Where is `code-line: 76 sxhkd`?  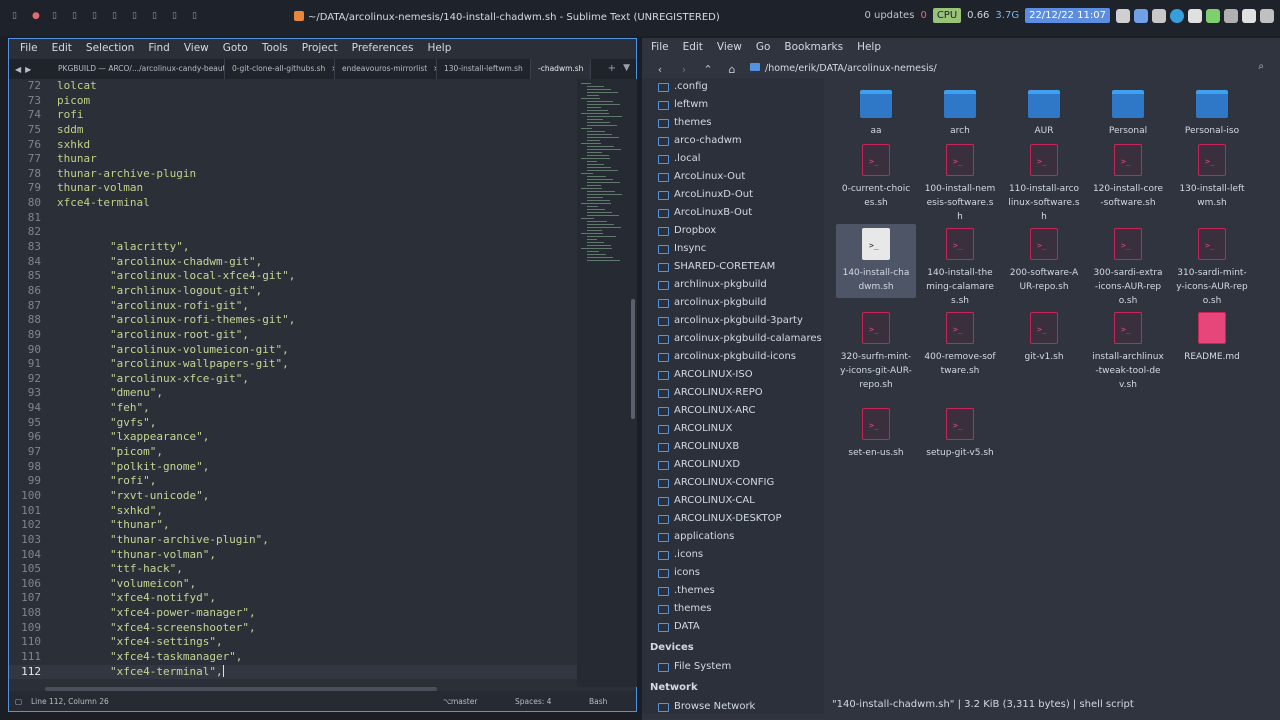 code-line: 76 sxhkd is located at coordinates (293, 145).